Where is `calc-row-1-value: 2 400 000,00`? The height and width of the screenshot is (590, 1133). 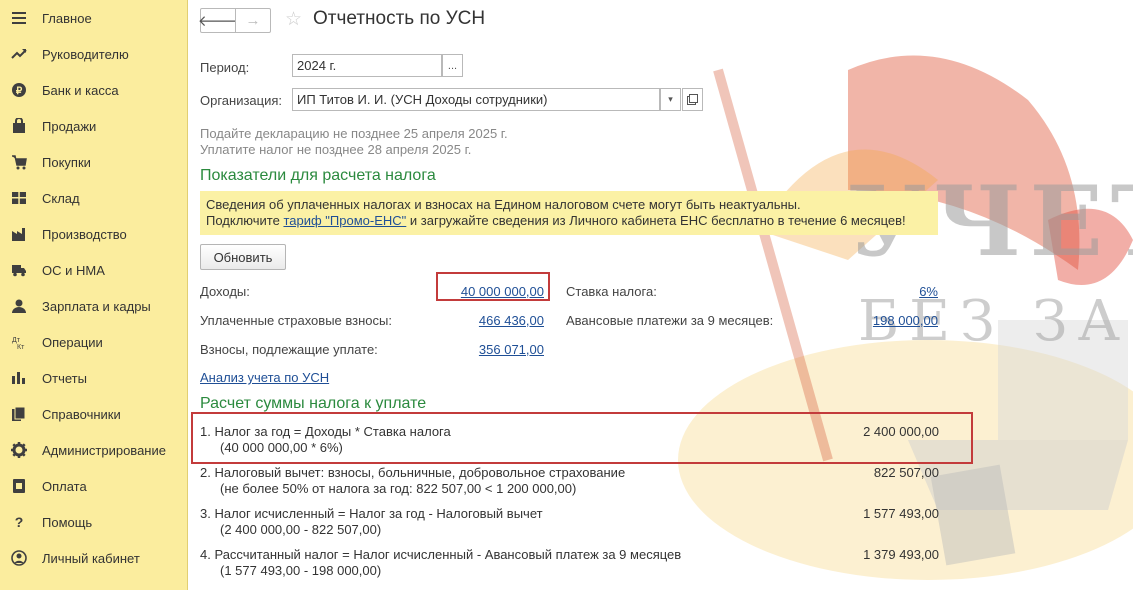
calc-row-1-value: 2 400 000,00 is located at coordinates (901, 431).